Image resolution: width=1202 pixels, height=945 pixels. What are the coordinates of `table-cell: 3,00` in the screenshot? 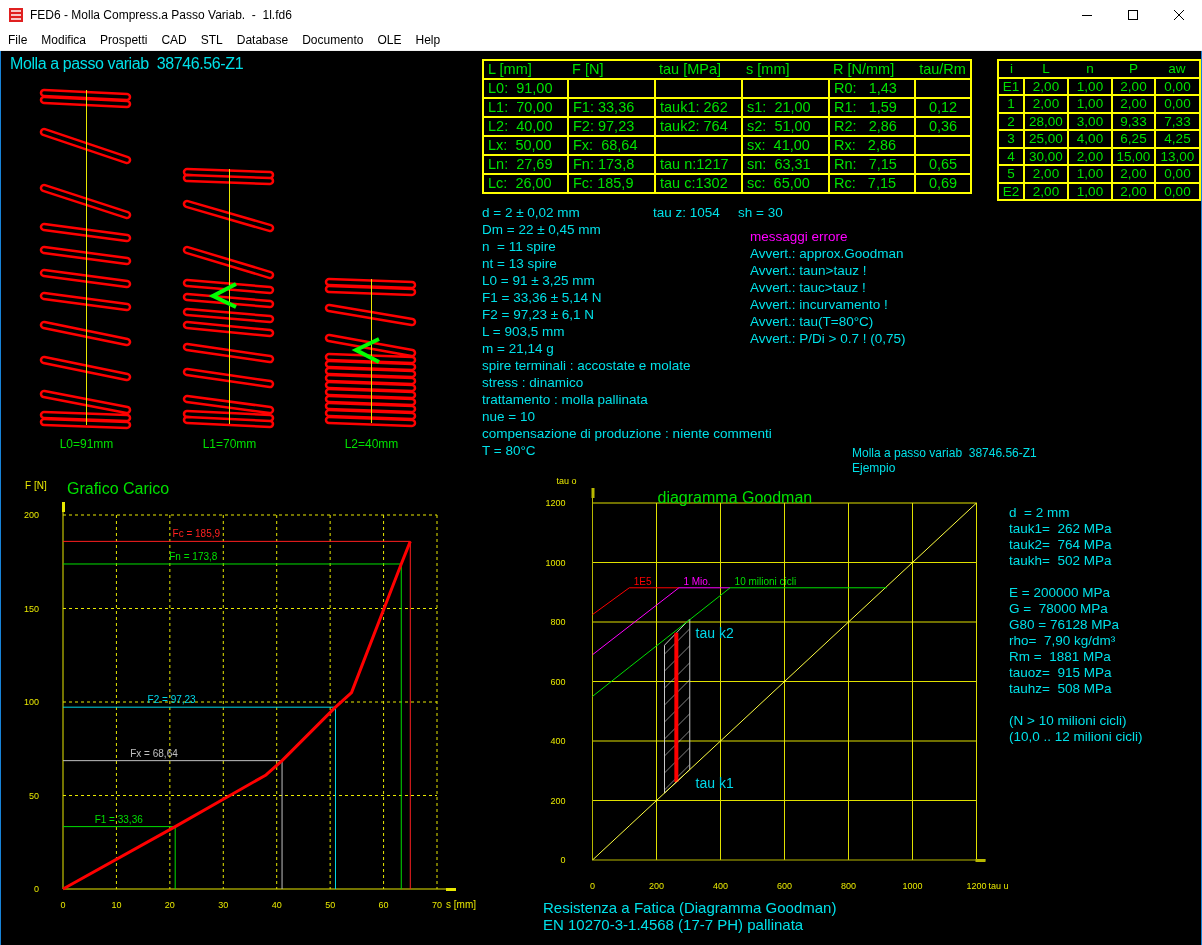 It's located at (1090, 121).